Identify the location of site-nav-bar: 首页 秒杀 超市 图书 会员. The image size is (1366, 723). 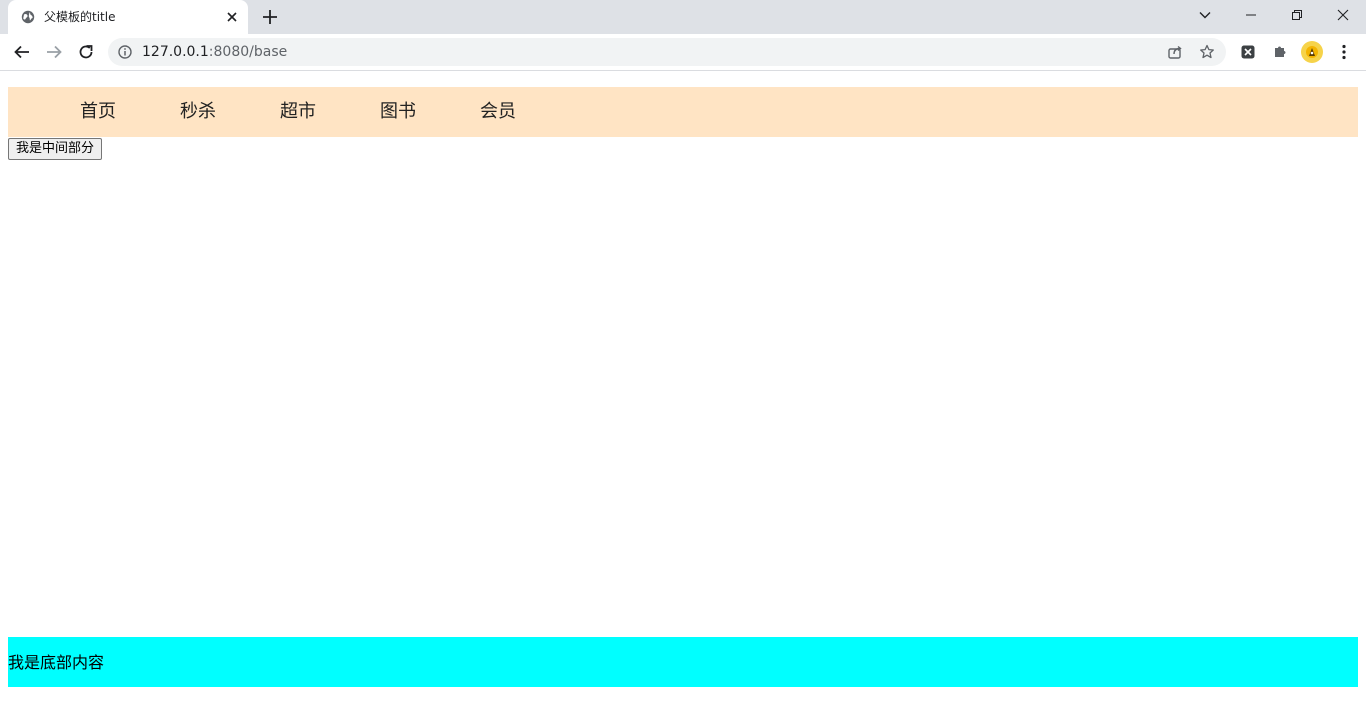
(683, 112).